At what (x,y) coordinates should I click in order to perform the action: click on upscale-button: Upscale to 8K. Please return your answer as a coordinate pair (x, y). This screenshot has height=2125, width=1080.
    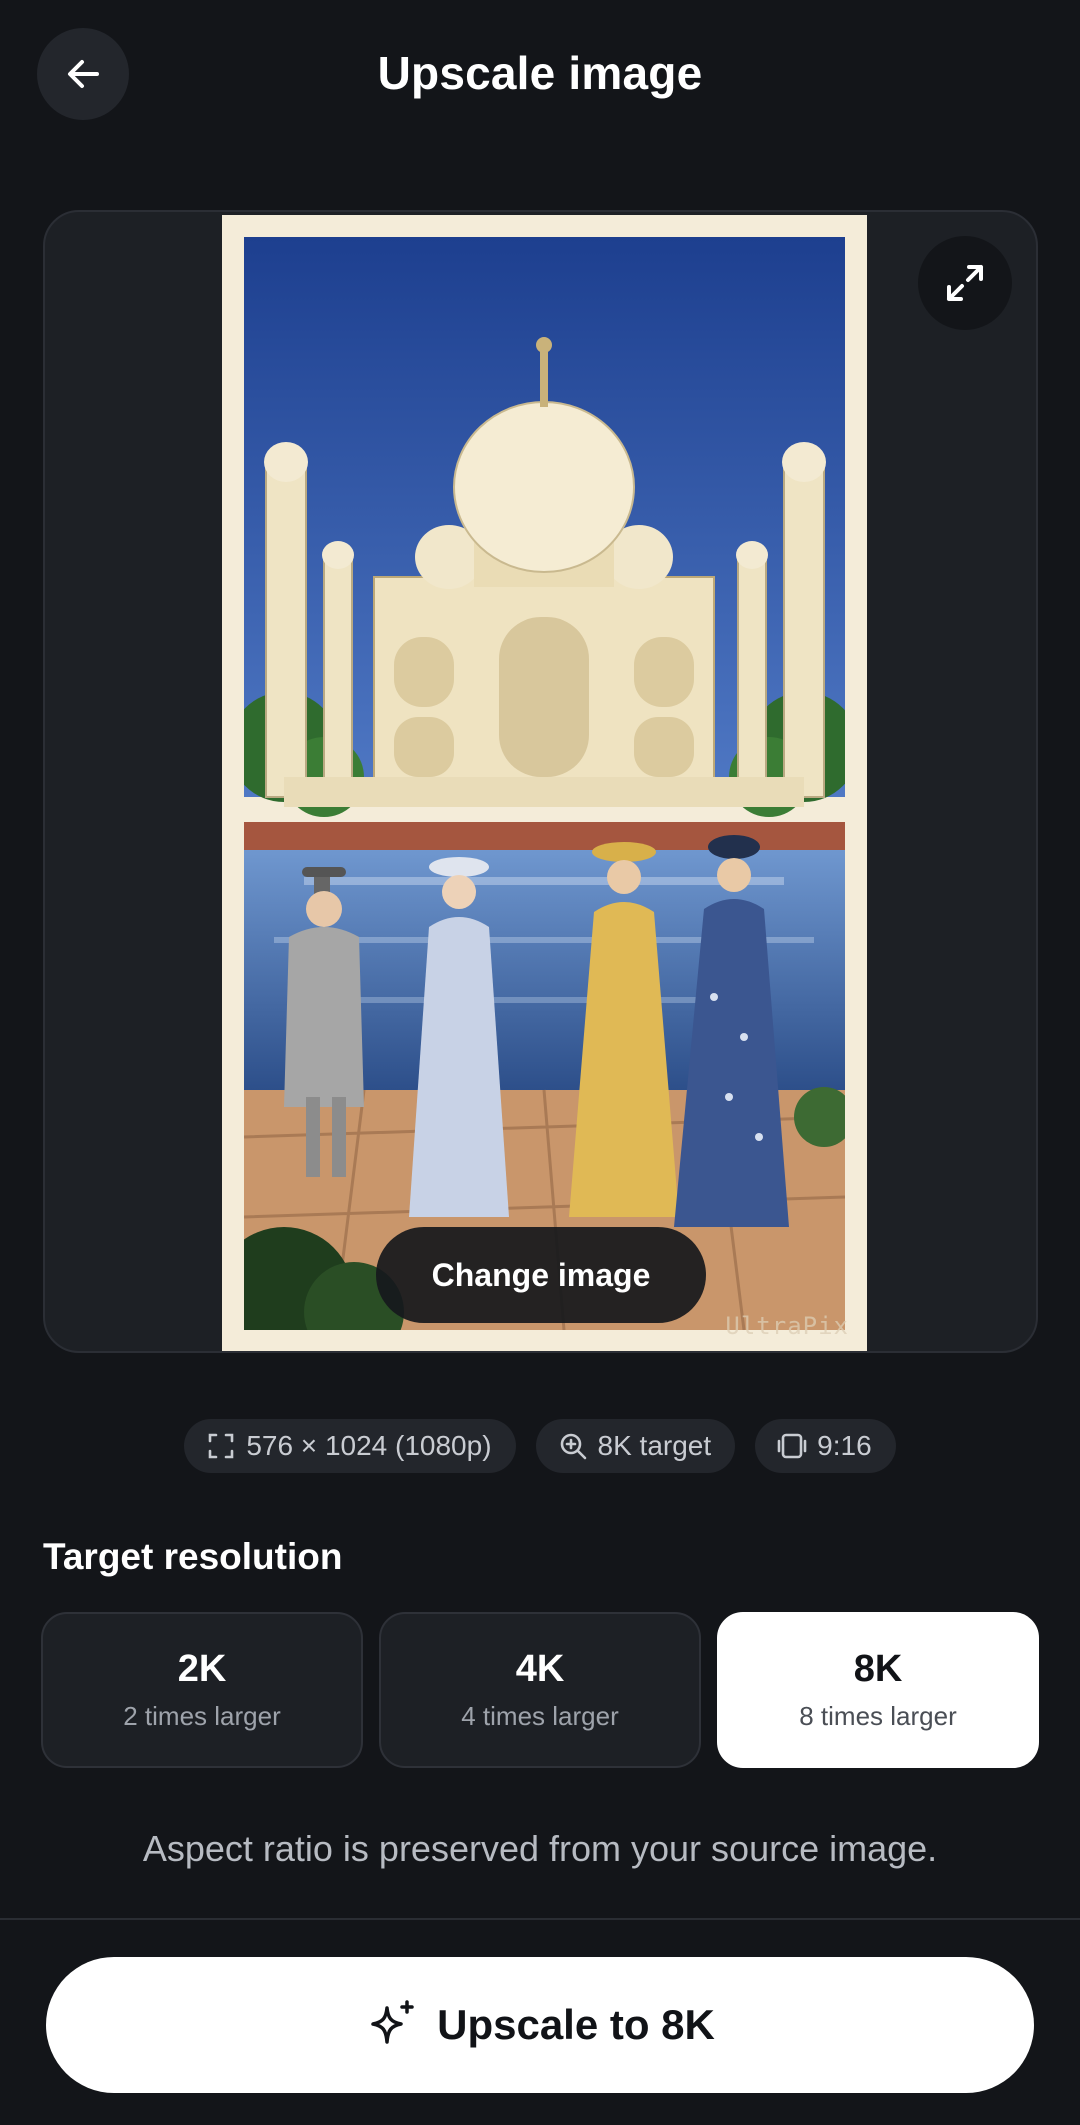
    Looking at the image, I should click on (540, 2025).